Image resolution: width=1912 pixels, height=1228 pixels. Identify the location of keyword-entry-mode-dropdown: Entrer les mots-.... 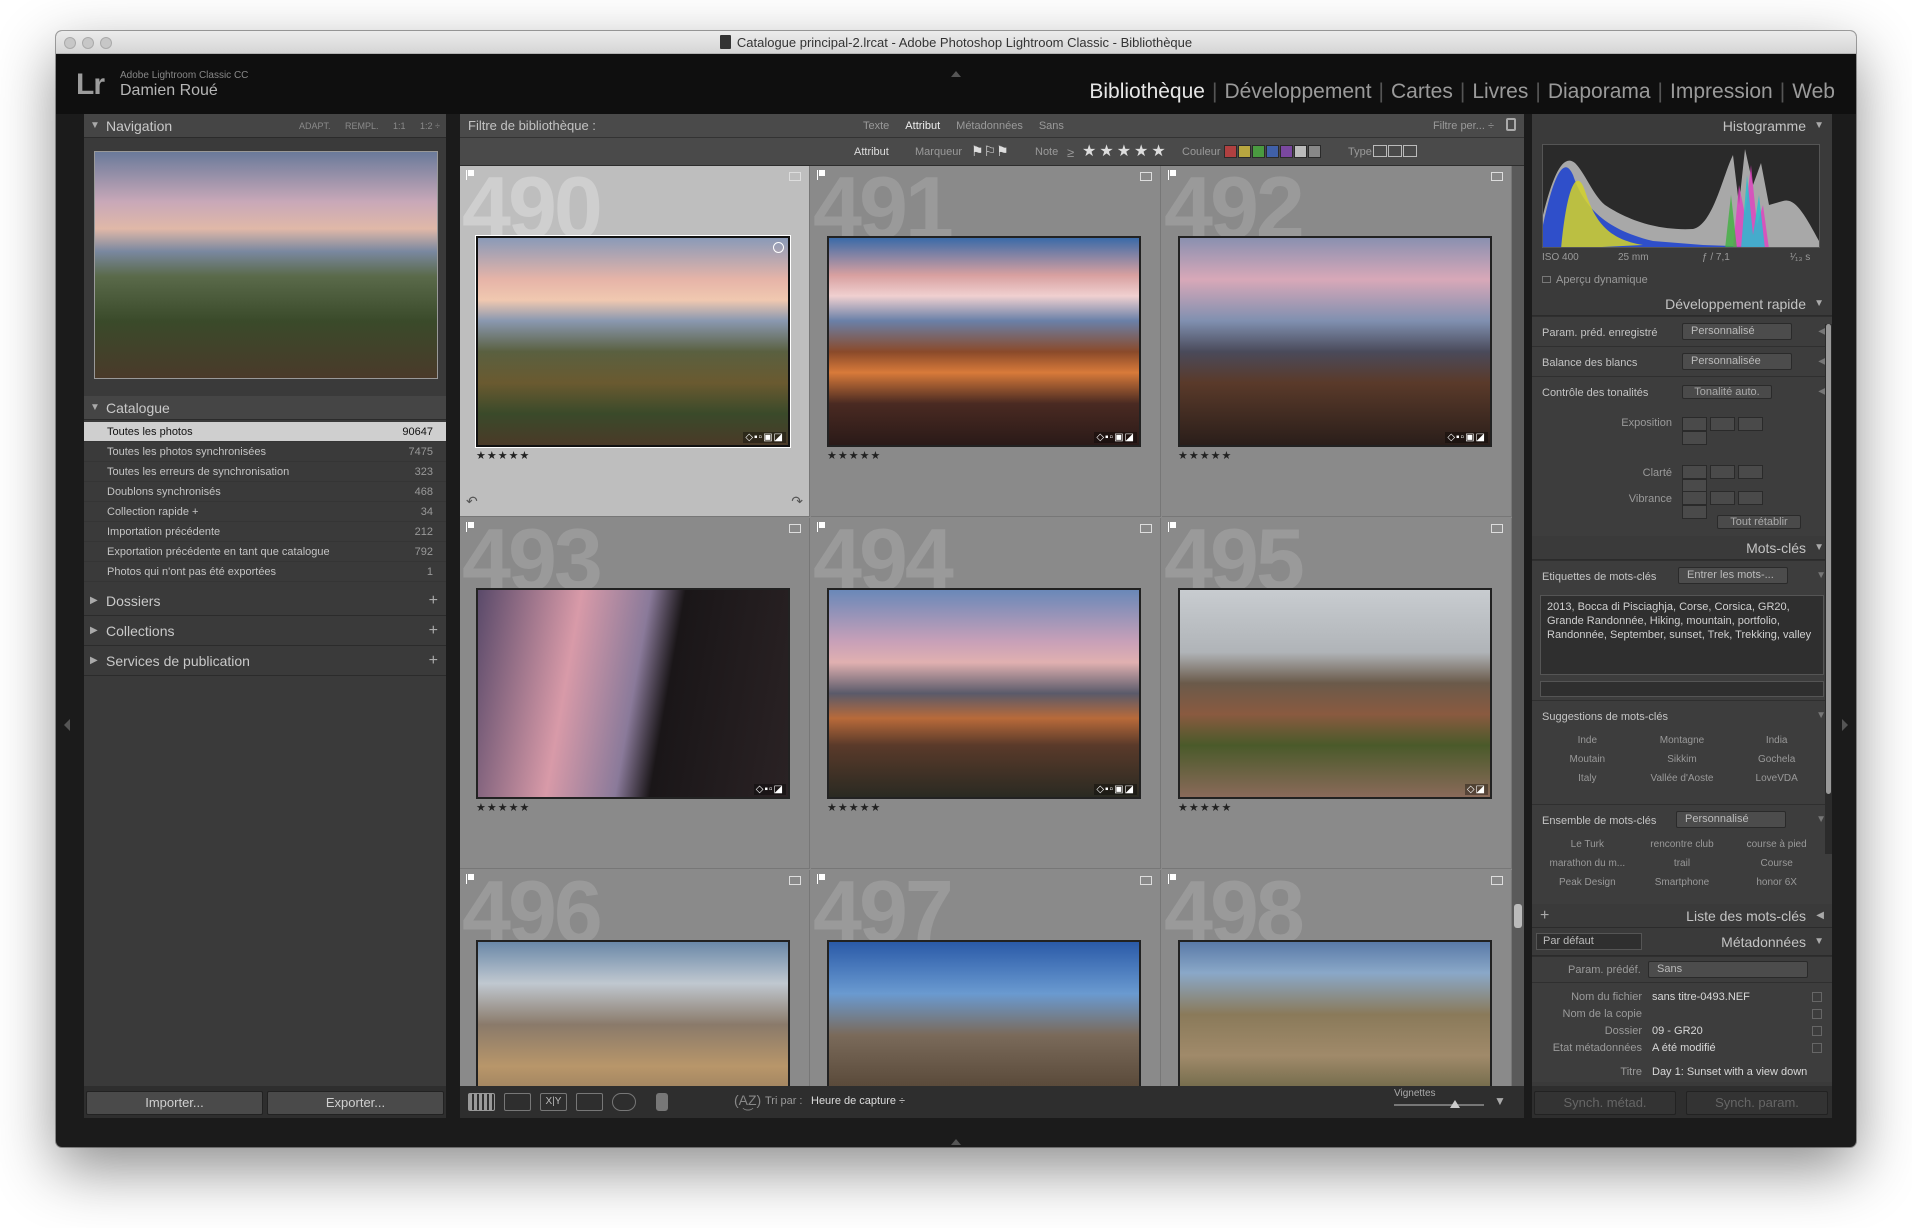
(1733, 575).